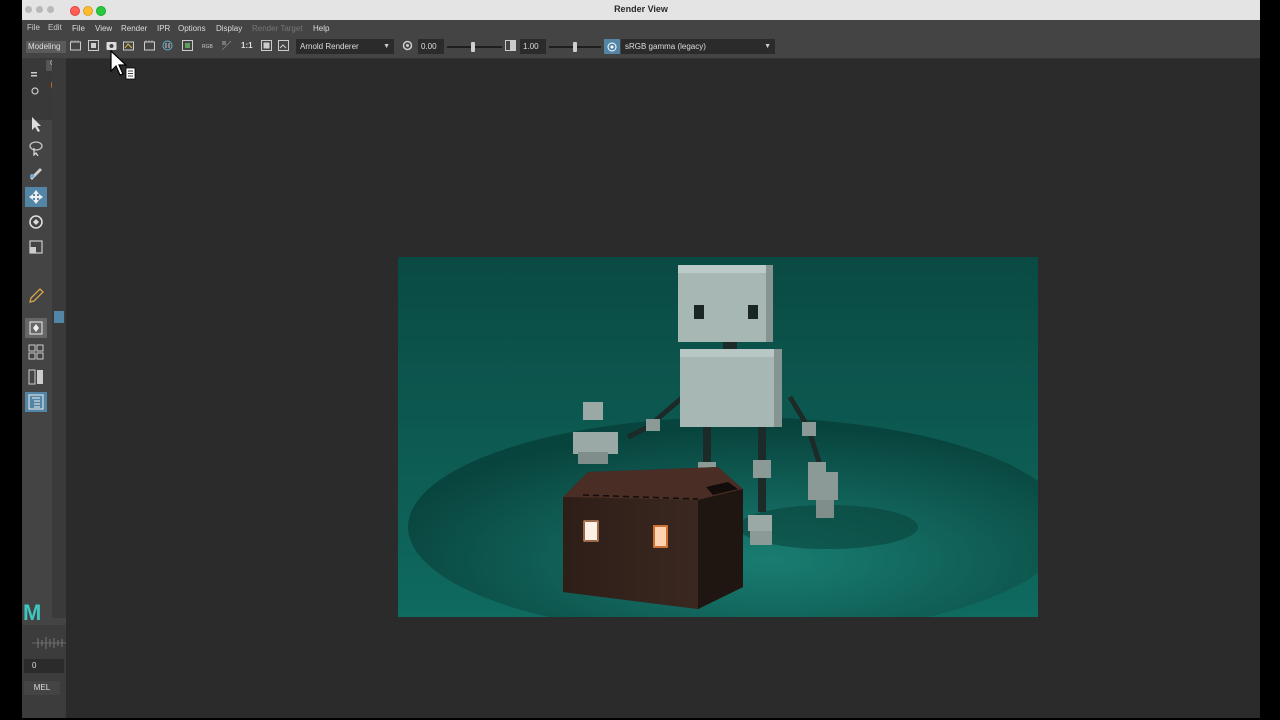  What do you see at coordinates (32, 612) in the screenshot?
I see `maya-logo: M` at bounding box center [32, 612].